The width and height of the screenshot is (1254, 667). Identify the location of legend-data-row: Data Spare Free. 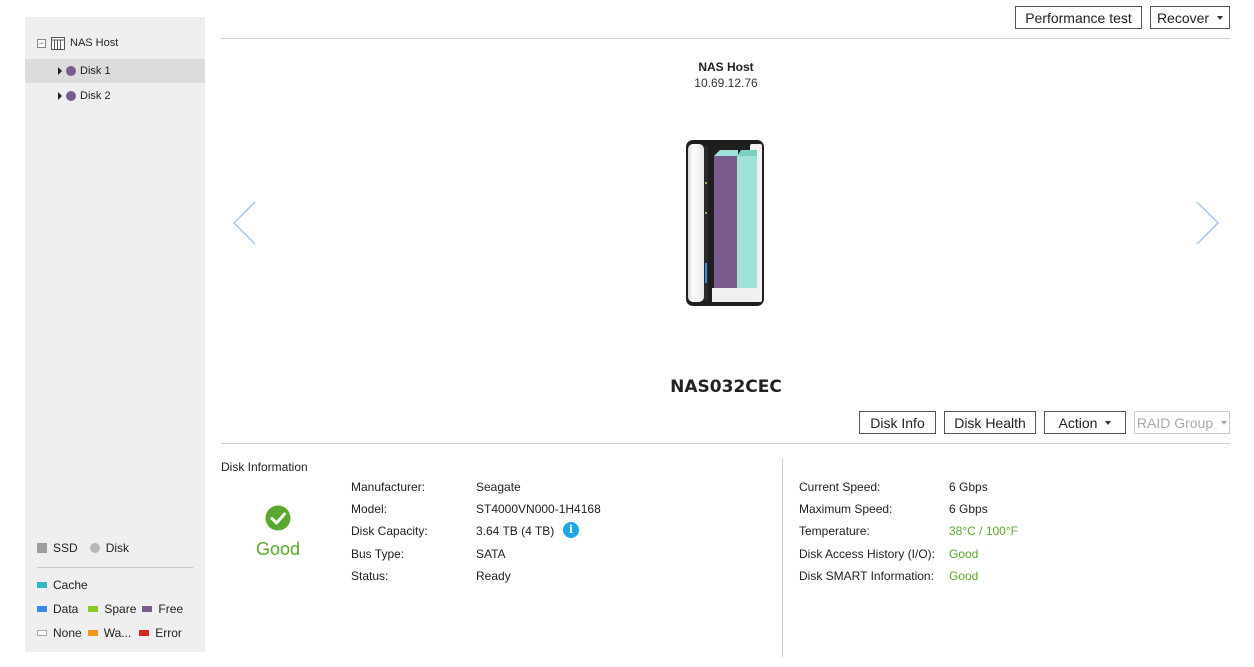
(110, 609).